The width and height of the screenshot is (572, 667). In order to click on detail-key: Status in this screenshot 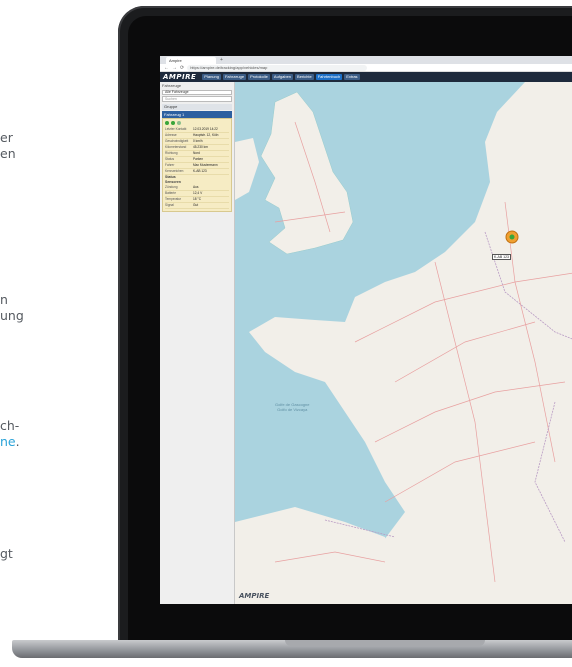, I will do `click(170, 159)`.